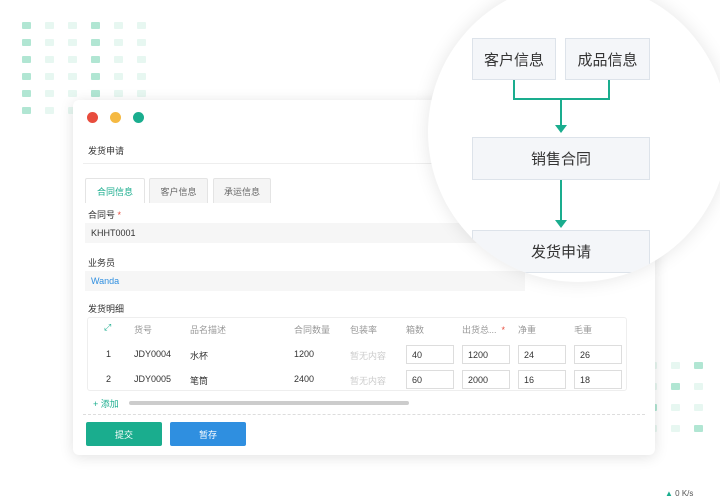  I want to click on flow-node-product: 成品信息, so click(607, 59).